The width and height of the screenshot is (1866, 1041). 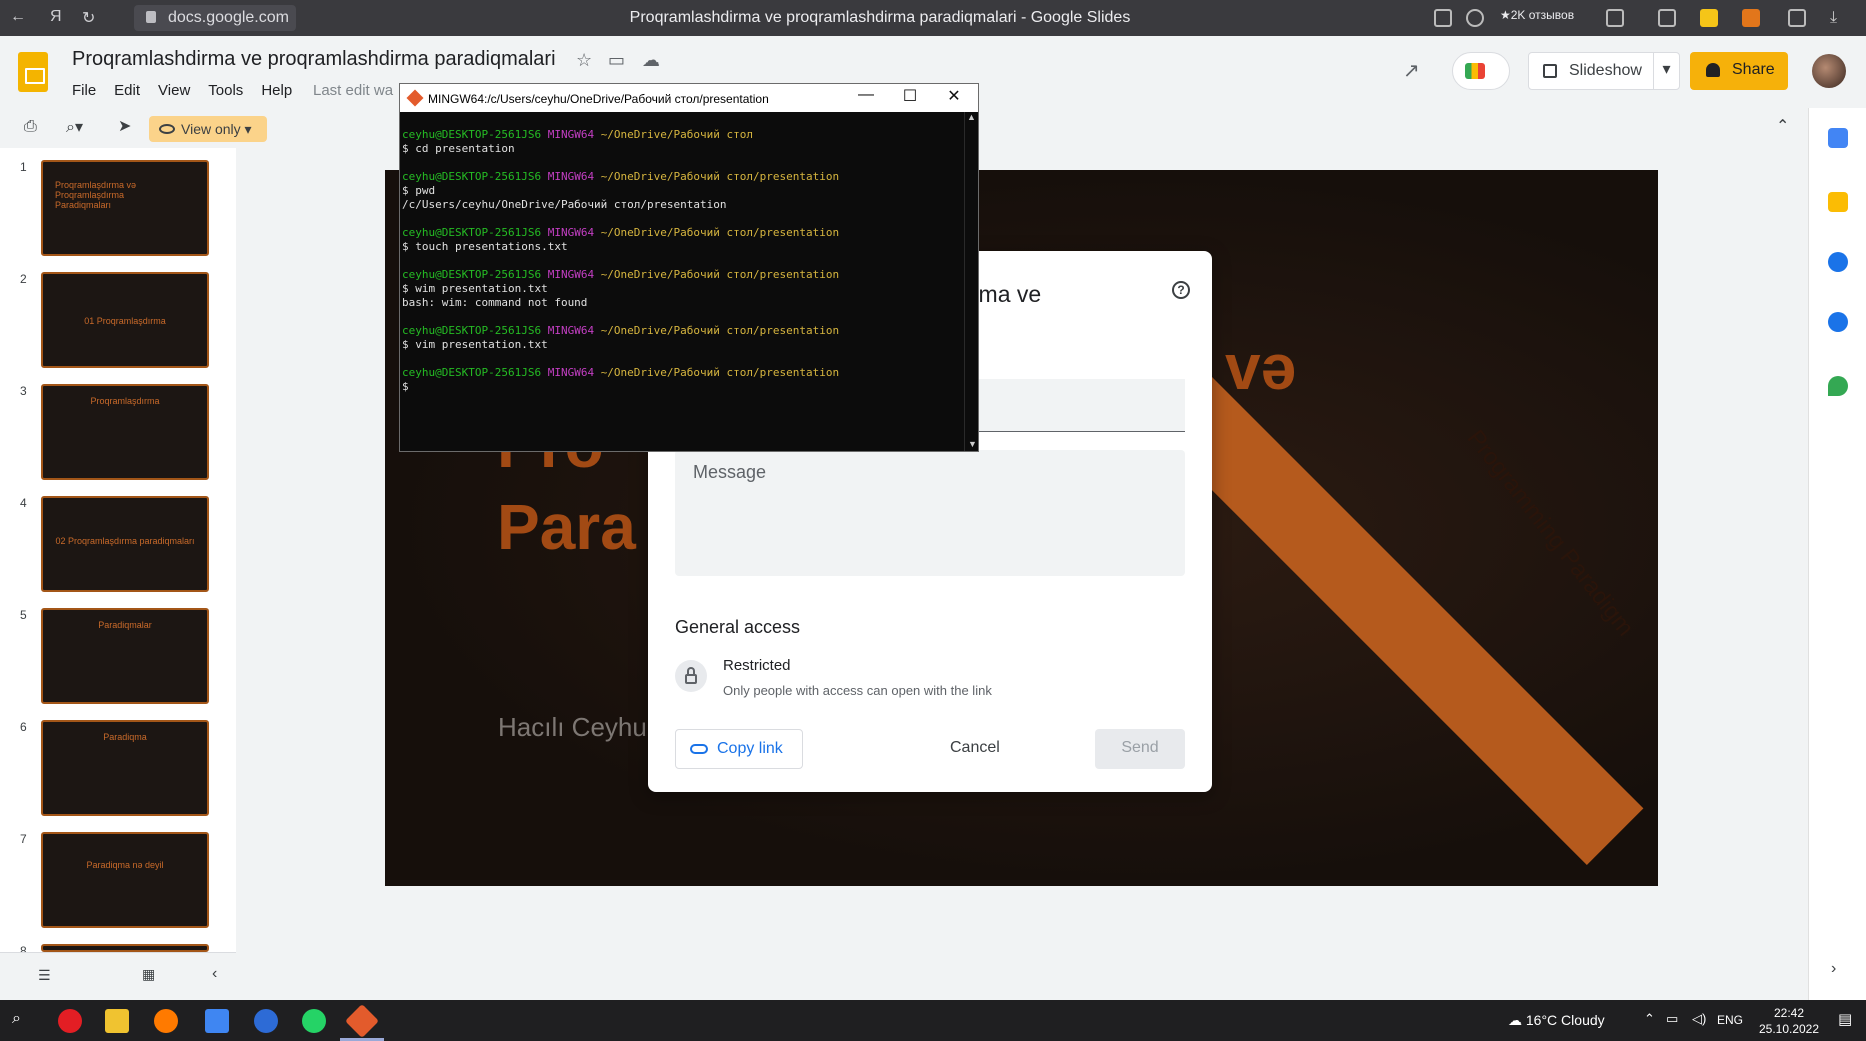 What do you see at coordinates (125, 320) in the screenshot?
I see `slide-thumbnail-2: 01 Proqramlaşdırma` at bounding box center [125, 320].